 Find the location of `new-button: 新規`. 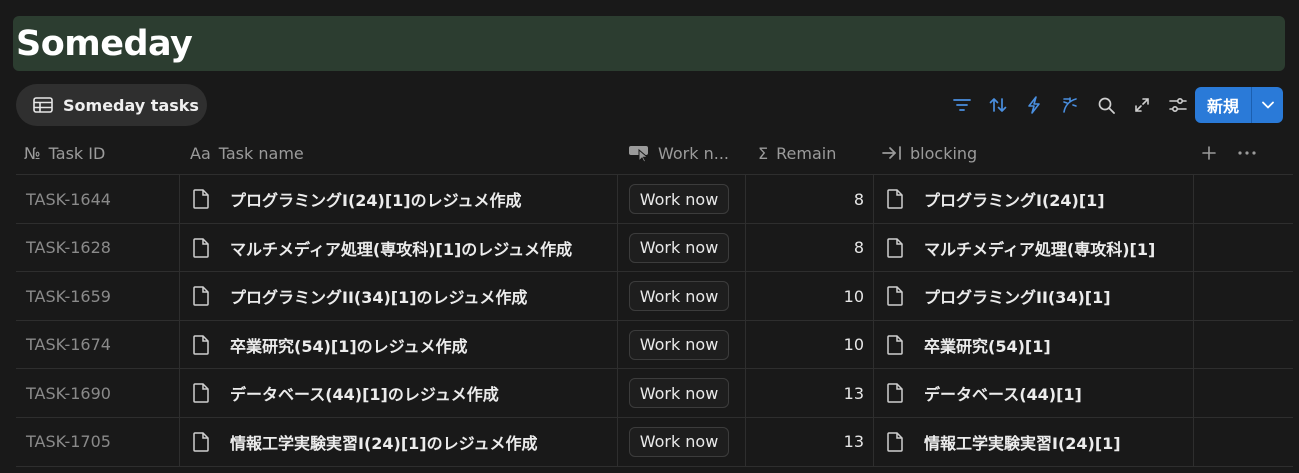

new-button: 新規 is located at coordinates (1239, 105).